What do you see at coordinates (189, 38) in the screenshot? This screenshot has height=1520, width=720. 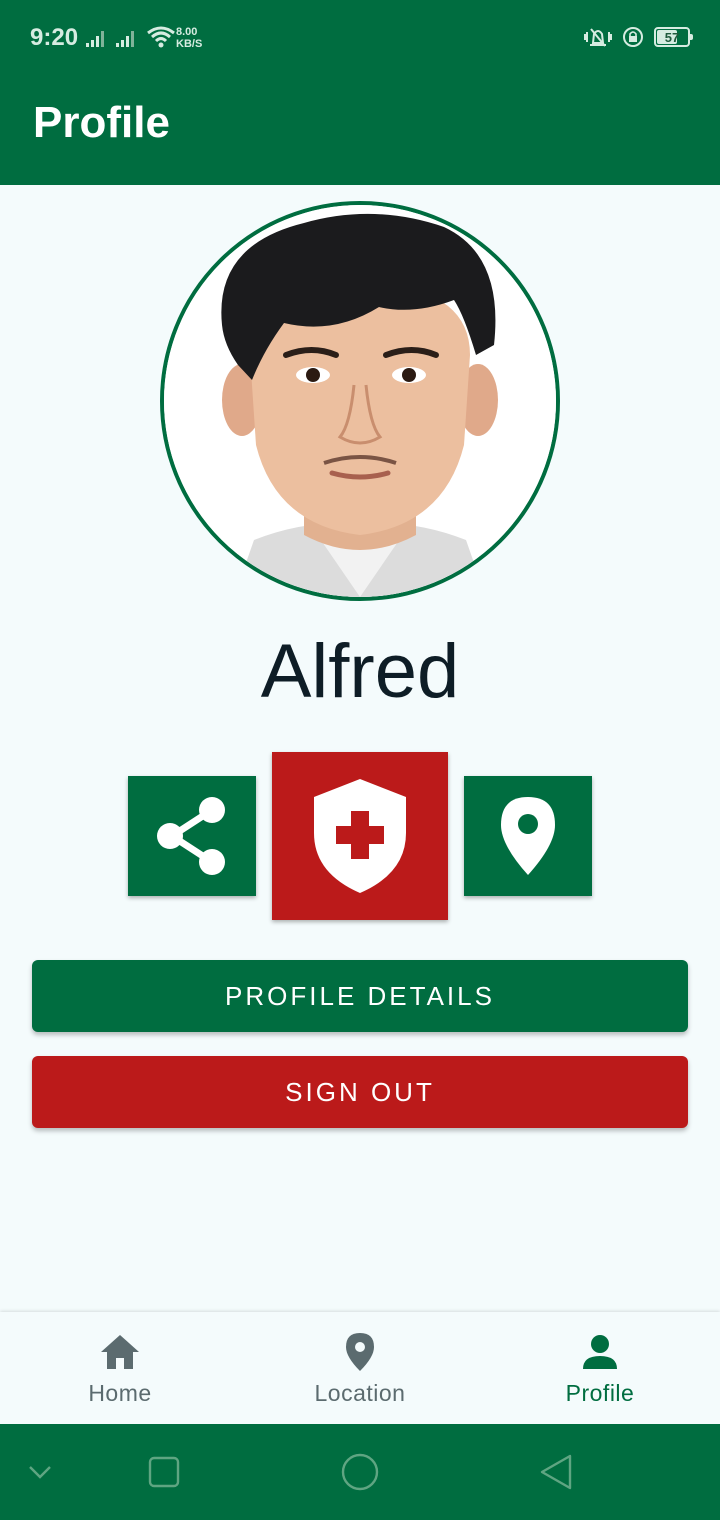 I see `network-speed: 8.00 KB/S` at bounding box center [189, 38].